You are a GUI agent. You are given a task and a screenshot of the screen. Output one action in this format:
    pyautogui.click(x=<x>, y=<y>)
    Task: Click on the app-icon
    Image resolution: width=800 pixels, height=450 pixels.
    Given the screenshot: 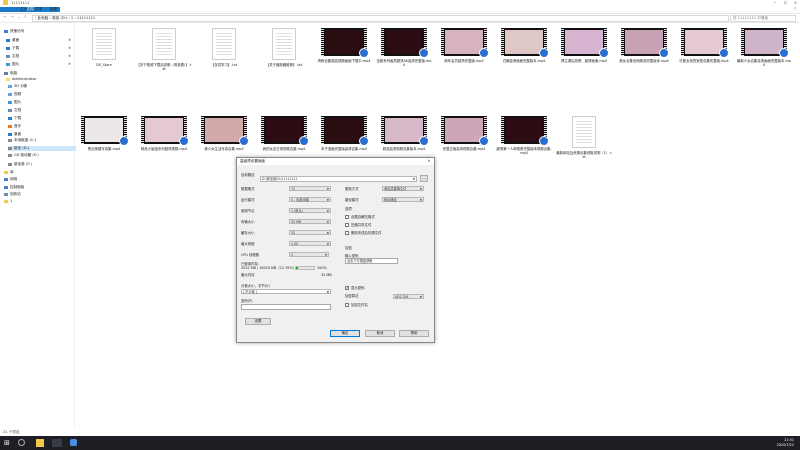 What is the action you would take?
    pyautogui.click(x=73, y=442)
    